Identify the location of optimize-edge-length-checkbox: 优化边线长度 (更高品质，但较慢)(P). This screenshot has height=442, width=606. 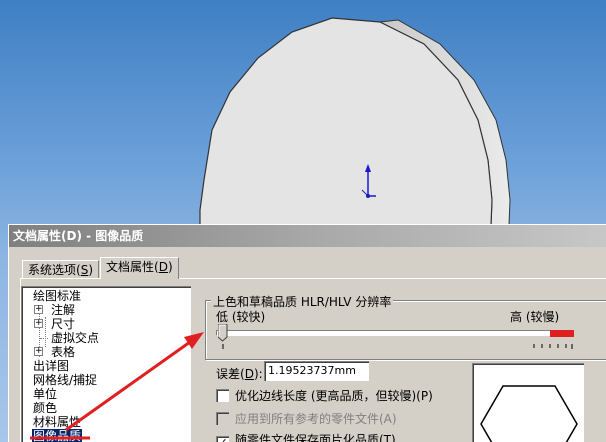
(324, 397).